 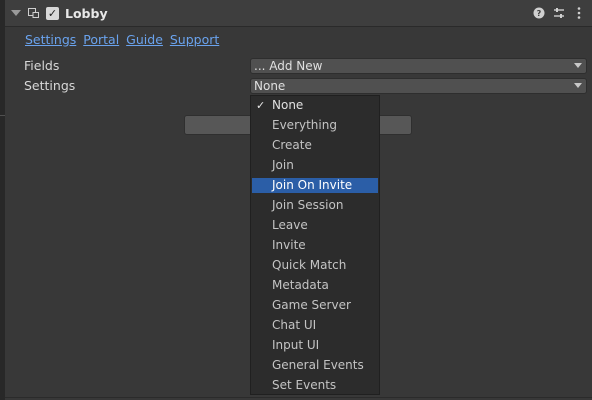 I want to click on menu-item: Leave, so click(x=315, y=225).